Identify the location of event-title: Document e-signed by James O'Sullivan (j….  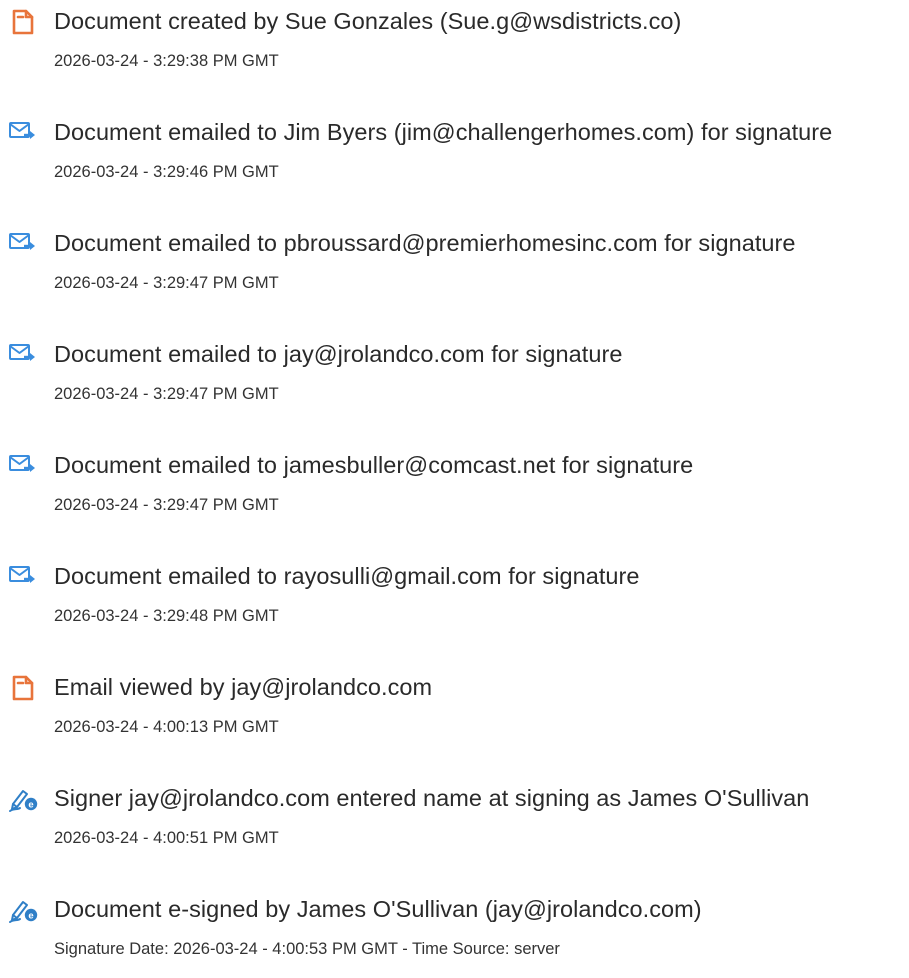
(378, 909).